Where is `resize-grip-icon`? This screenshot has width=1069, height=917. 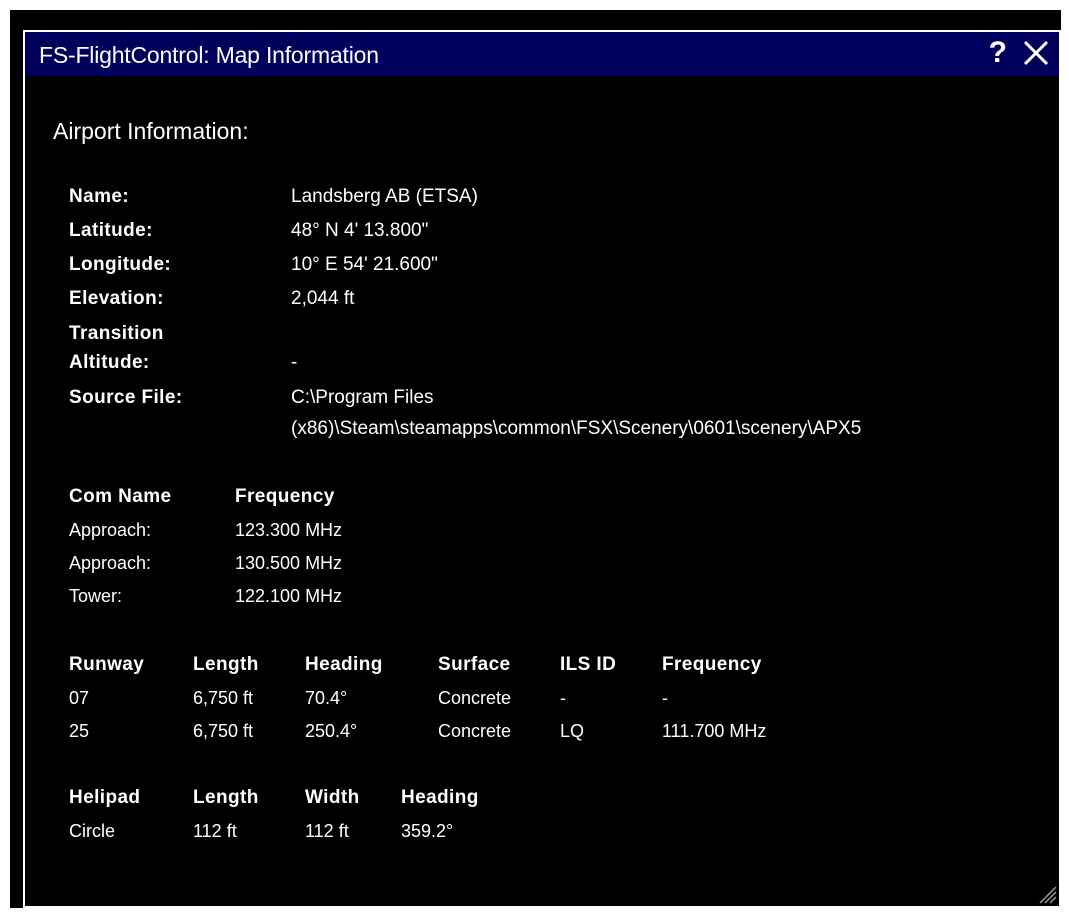 resize-grip-icon is located at coordinates (1046, 893).